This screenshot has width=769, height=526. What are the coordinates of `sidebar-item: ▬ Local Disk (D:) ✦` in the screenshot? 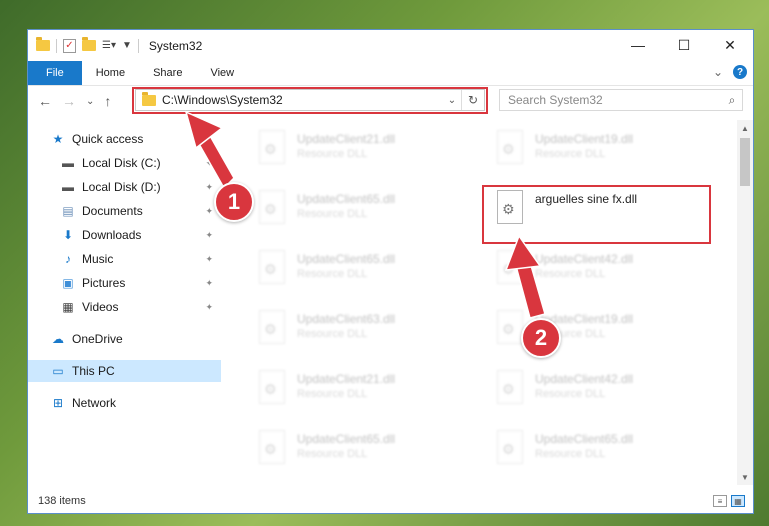 It's located at (124, 187).